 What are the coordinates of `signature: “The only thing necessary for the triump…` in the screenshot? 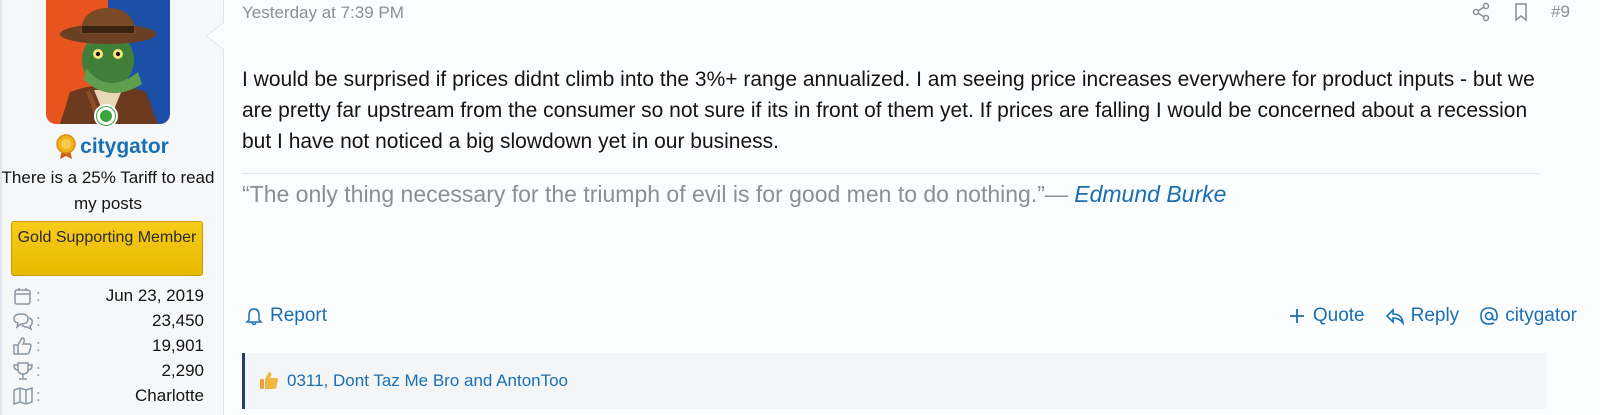 It's located at (734, 194).